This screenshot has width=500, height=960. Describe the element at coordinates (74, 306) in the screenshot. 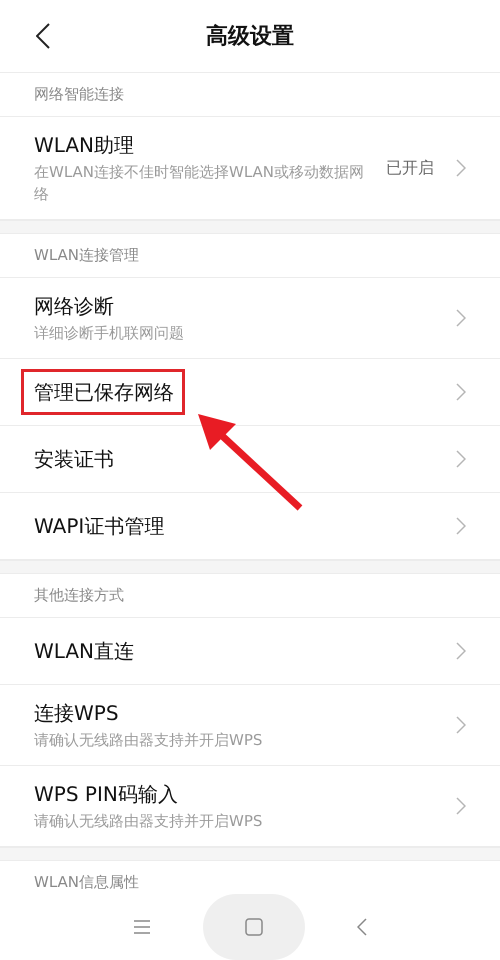

I see `item-title: 网络诊断` at that location.